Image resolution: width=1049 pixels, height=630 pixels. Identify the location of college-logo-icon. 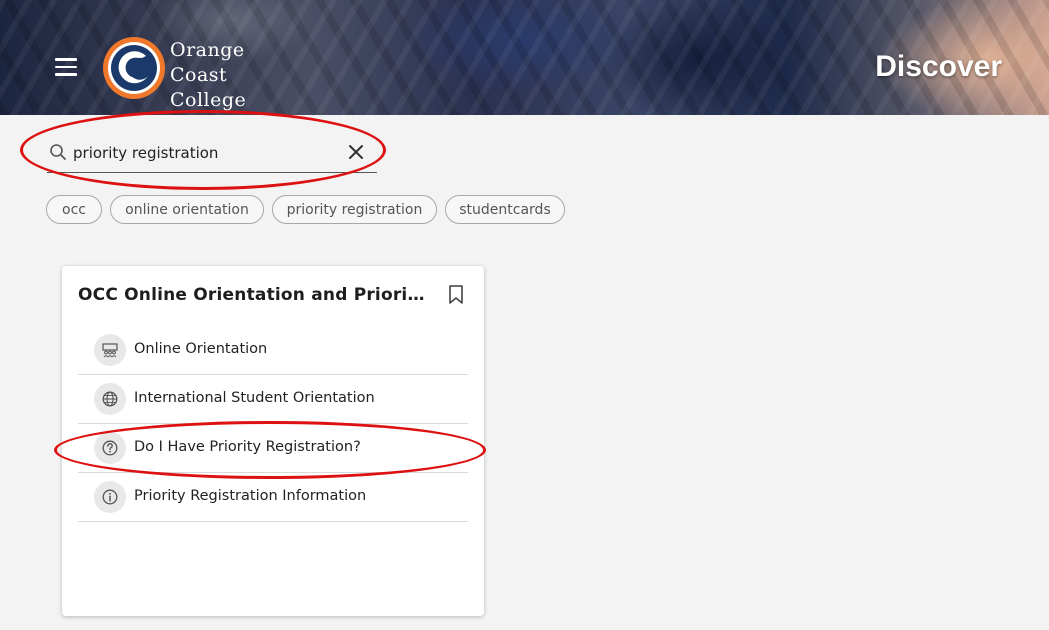
(134, 68).